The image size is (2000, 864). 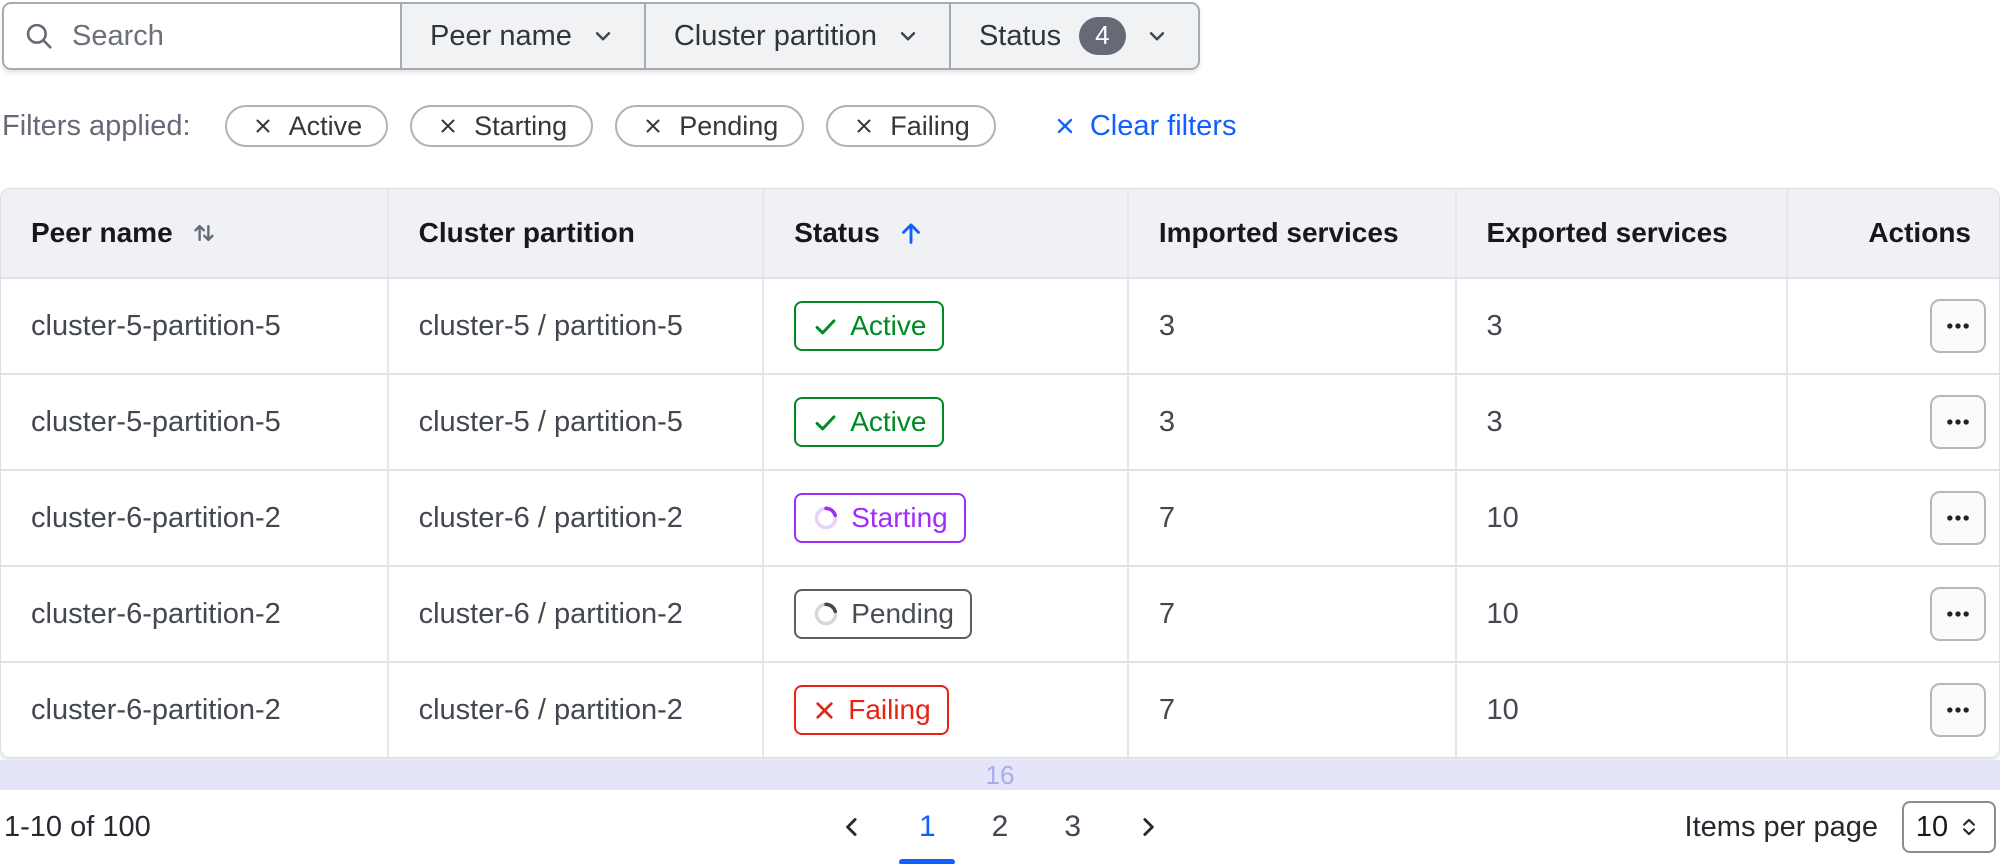 I want to click on peer-name-filter-dropdown: Peer name, so click(x=524, y=36).